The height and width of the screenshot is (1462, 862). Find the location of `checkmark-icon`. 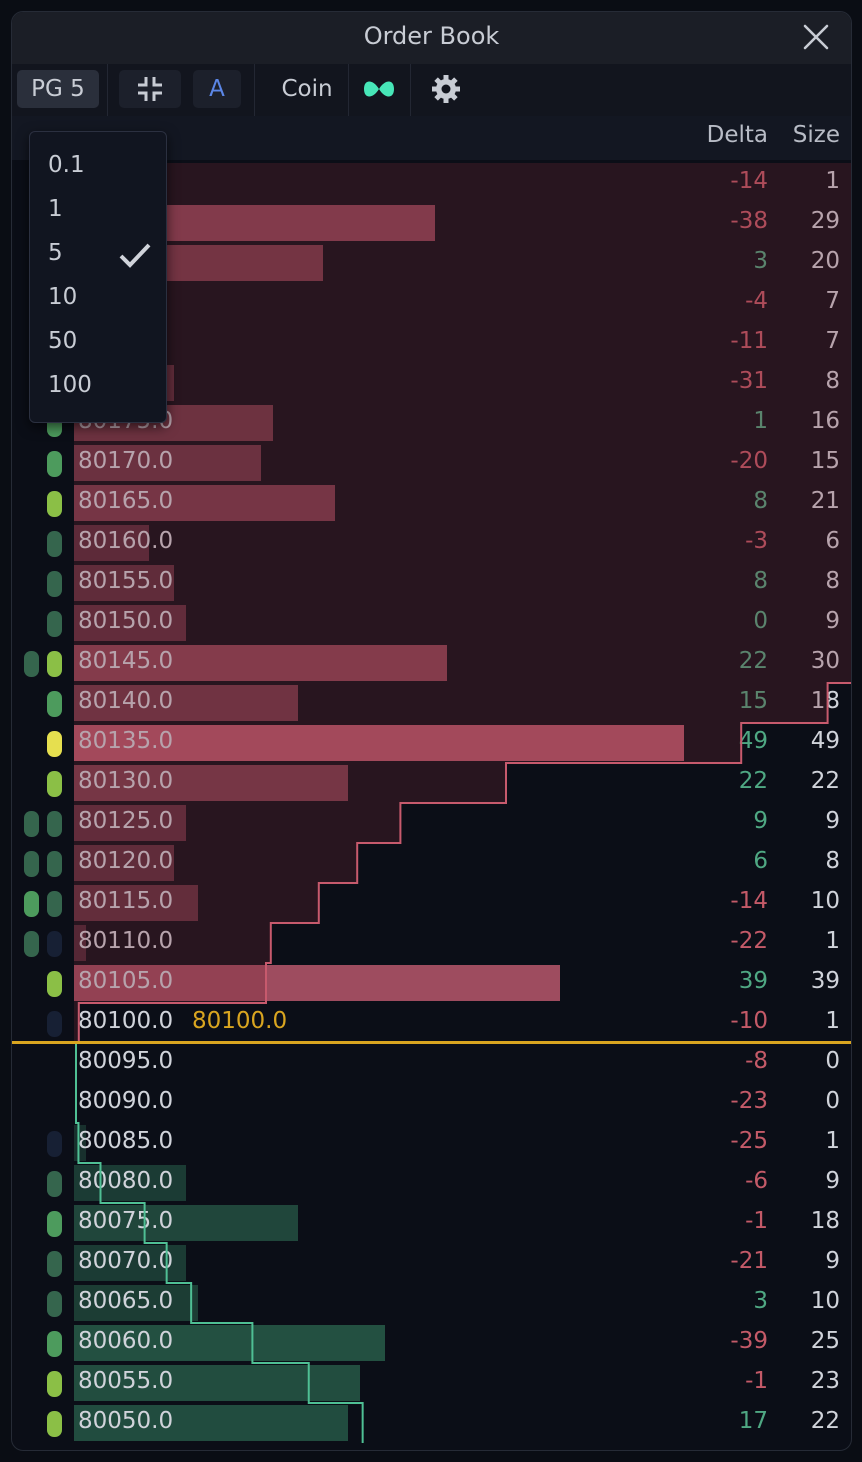

checkmark-icon is located at coordinates (135, 257).